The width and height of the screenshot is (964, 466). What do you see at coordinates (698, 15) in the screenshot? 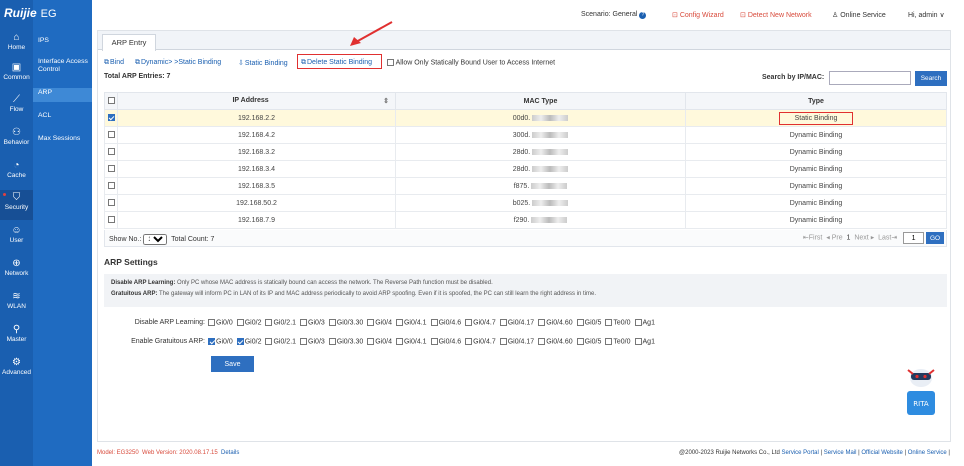
I see `config-wizard-link: ⊡ Config Wizard` at bounding box center [698, 15].